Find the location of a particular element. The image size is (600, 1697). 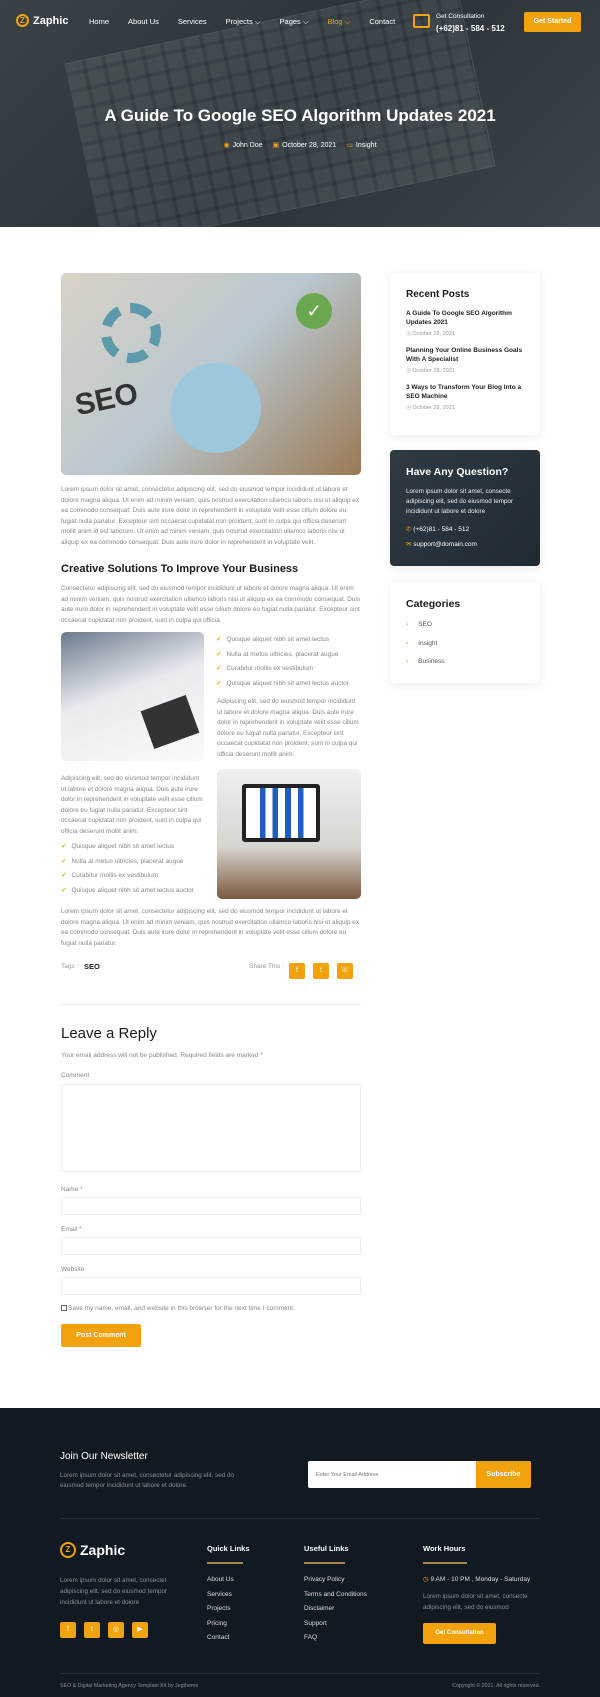

calendar-icon: ▣ is located at coordinates (276, 145).